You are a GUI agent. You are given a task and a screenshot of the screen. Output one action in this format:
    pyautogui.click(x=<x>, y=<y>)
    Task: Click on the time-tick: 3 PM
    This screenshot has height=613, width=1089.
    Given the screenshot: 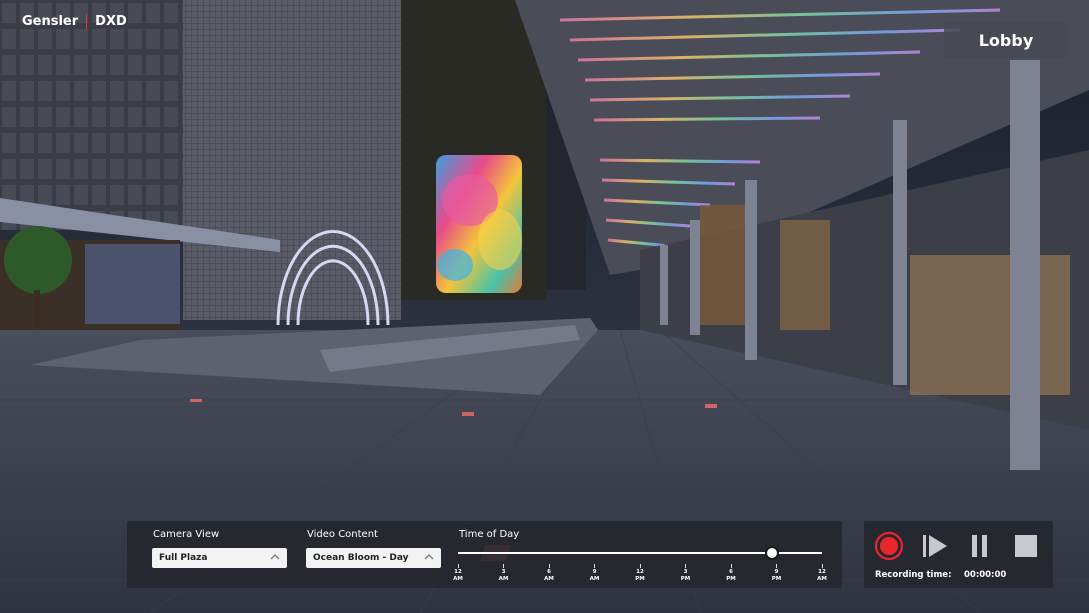 What is the action you would take?
    pyautogui.click(x=686, y=573)
    